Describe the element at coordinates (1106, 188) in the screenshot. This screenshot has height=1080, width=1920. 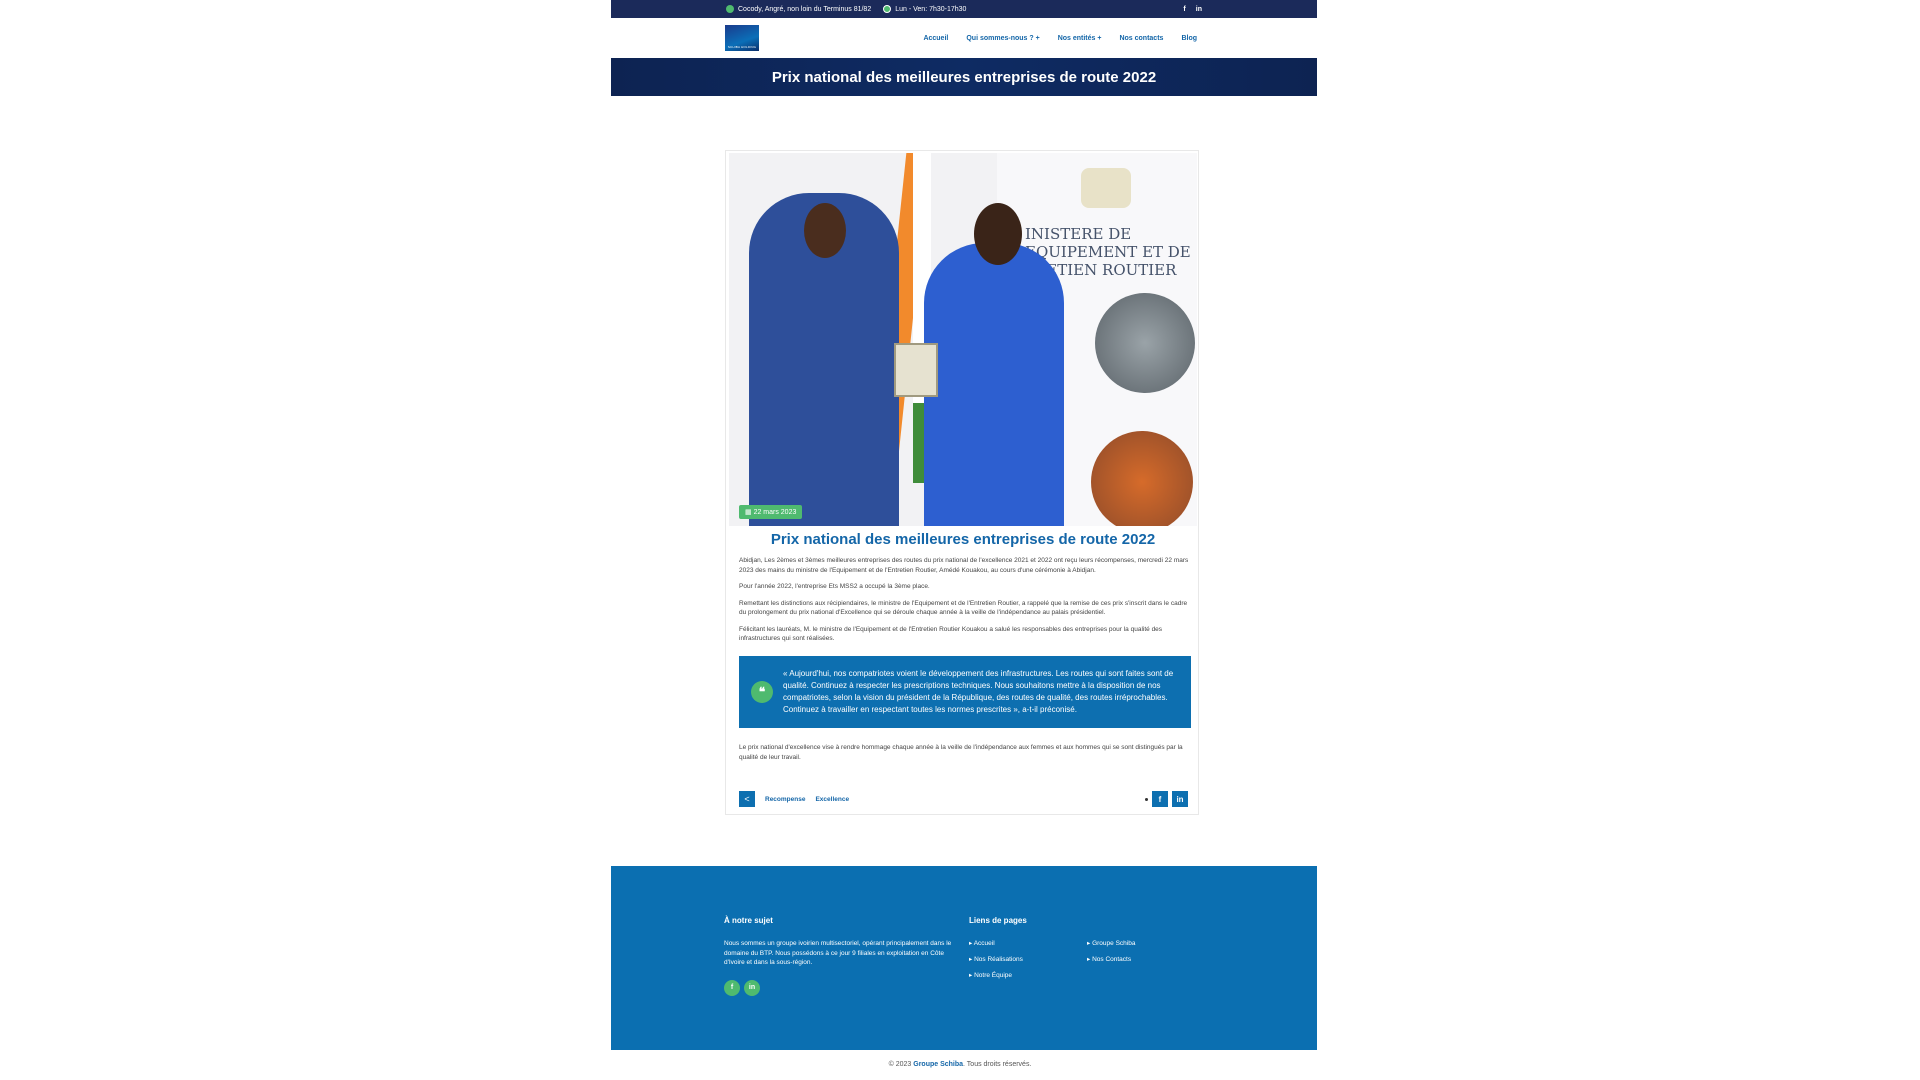
I see `photo-emblem` at that location.